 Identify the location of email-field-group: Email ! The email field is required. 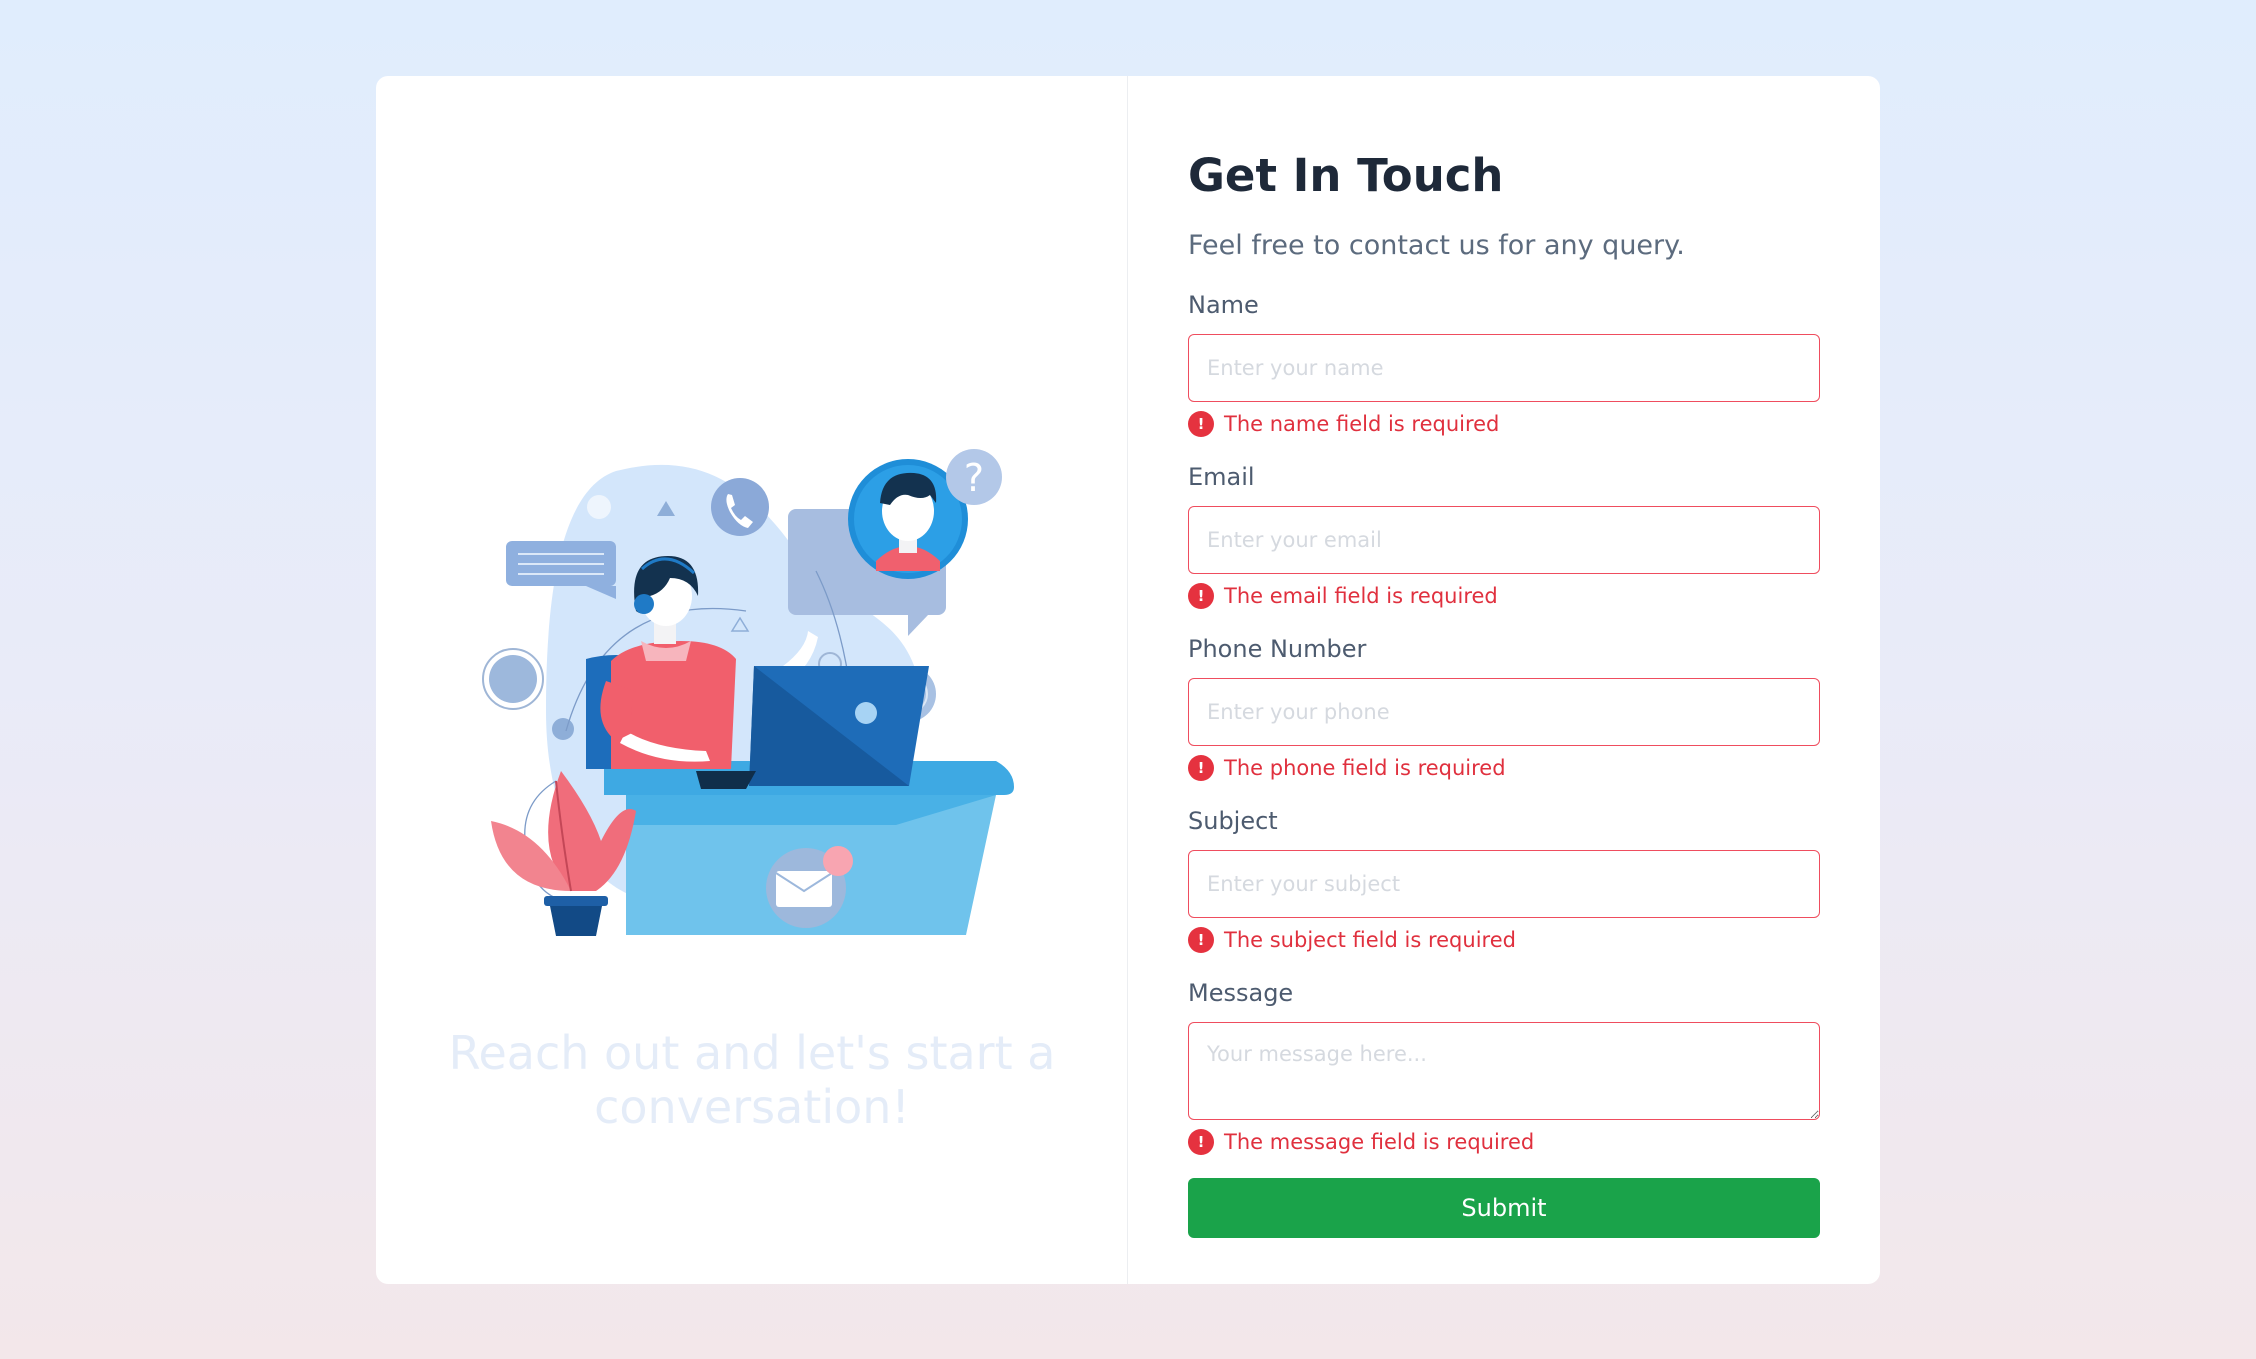
(1504, 536).